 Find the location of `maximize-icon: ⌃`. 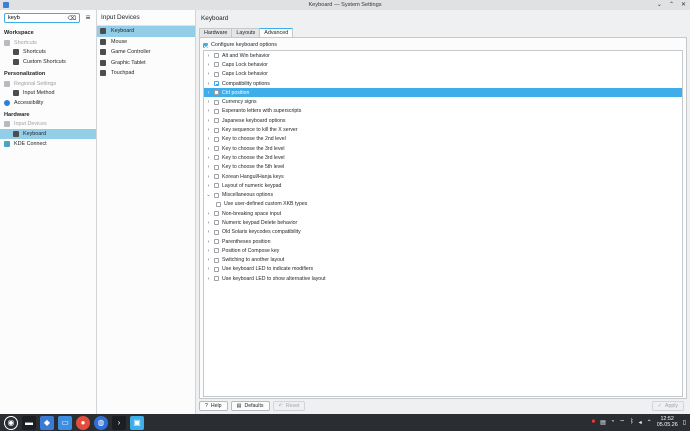

maximize-icon: ⌃ is located at coordinates (671, 4).